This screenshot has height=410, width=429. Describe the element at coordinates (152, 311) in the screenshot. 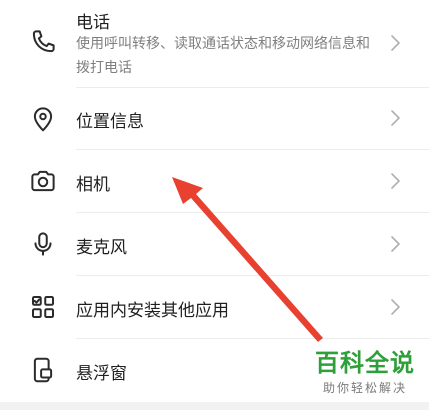

I see `permission-title: 应用内安装其他应用` at that location.